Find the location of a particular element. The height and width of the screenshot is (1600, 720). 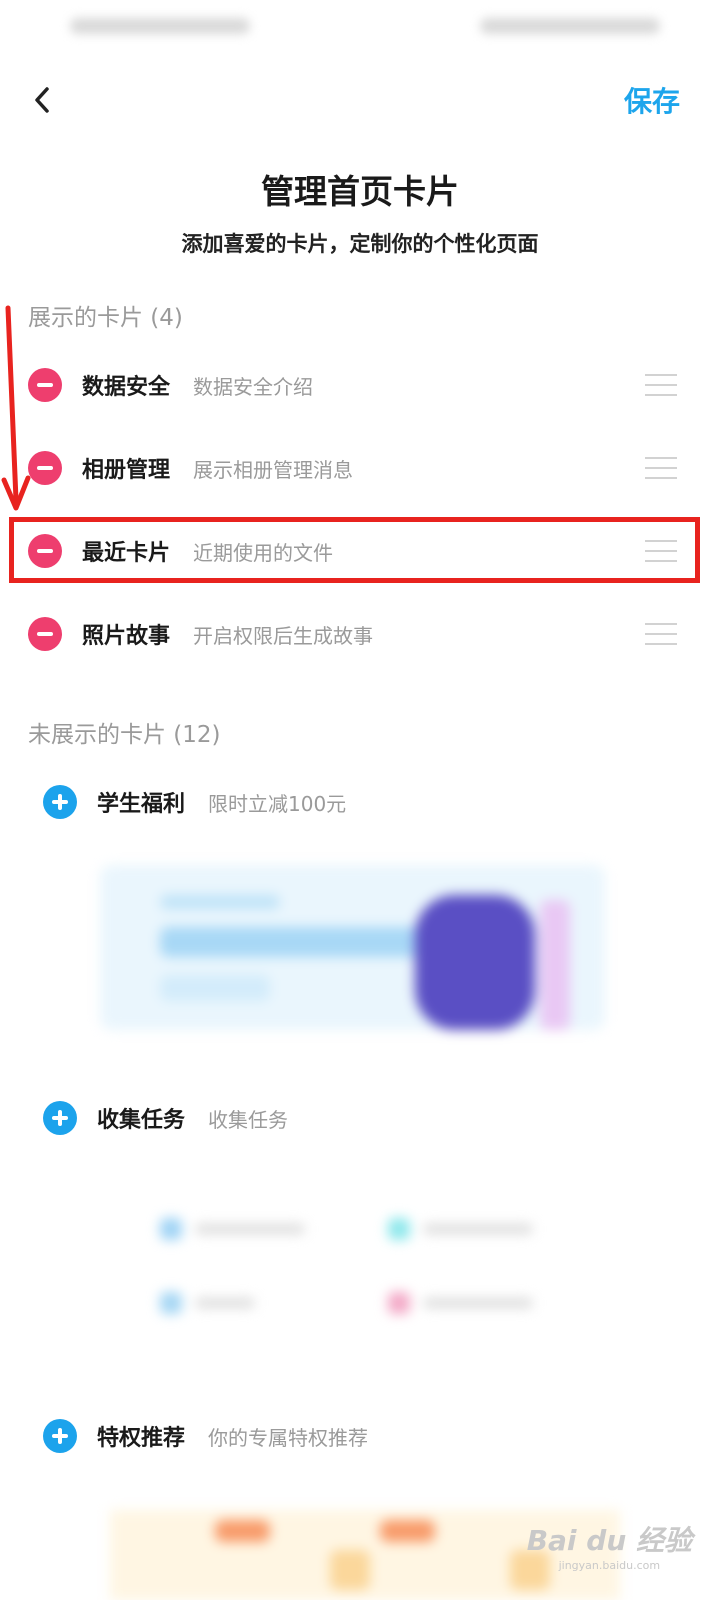

card-name: 数据安全 is located at coordinates (126, 387).